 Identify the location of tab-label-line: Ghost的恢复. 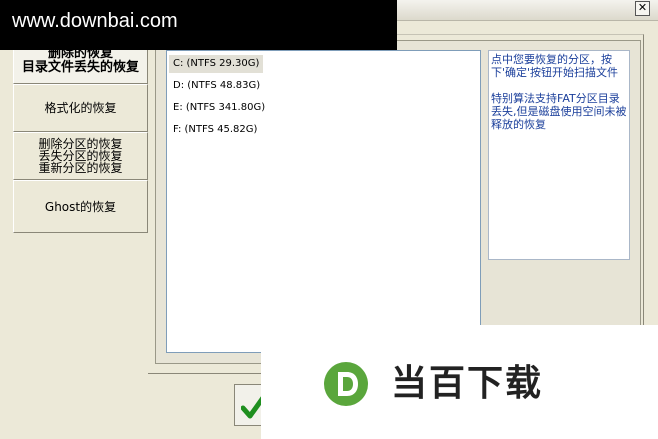
(80, 206).